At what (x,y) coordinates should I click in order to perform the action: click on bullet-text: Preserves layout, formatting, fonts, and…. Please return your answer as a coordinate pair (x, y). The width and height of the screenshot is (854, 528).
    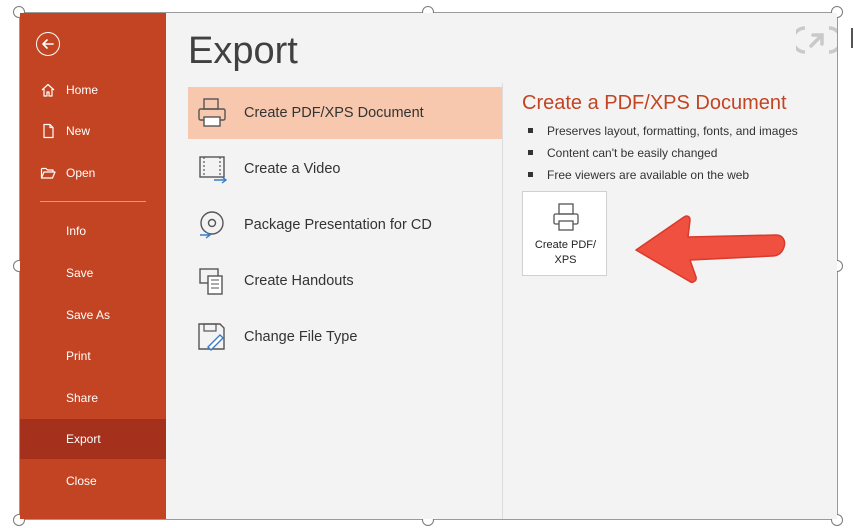
    Looking at the image, I should click on (672, 131).